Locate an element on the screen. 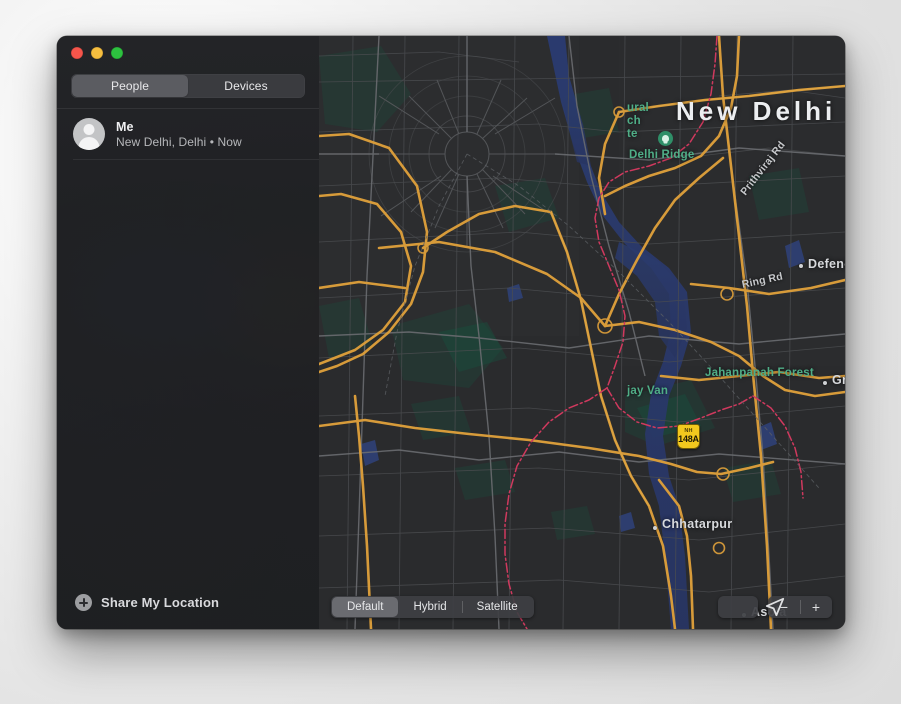 This screenshot has width=901, height=704. share-my-location-button: Share My Location is located at coordinates (197, 602).